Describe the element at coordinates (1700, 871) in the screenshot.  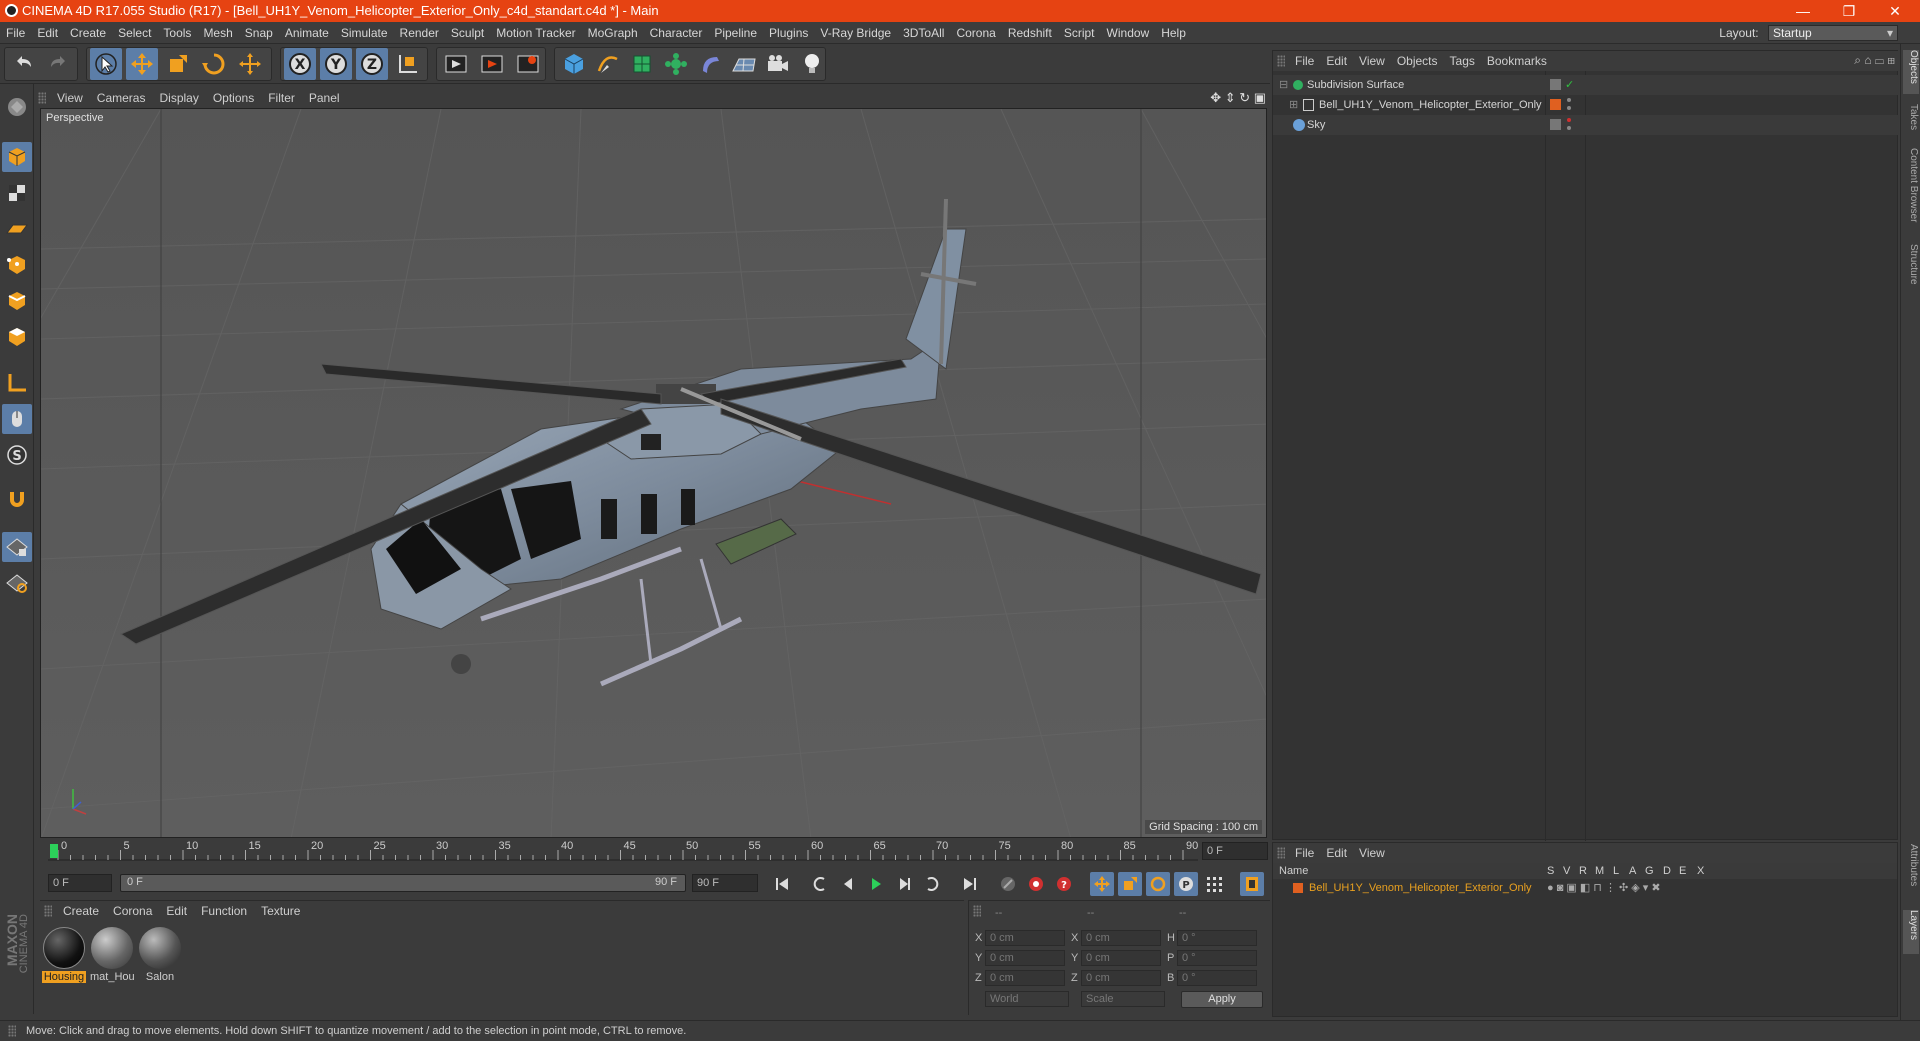
I see `column-xref: X` at that location.